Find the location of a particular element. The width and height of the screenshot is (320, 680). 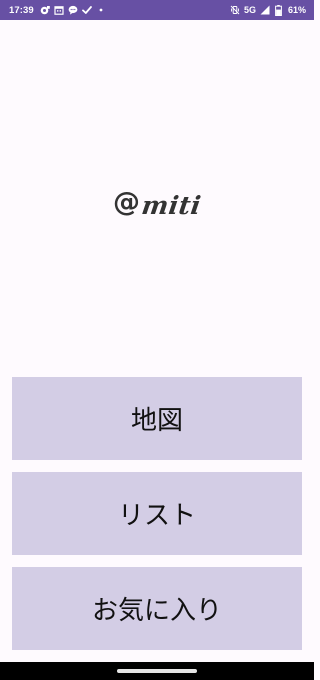

vibrate-off-icon is located at coordinates (235, 10).